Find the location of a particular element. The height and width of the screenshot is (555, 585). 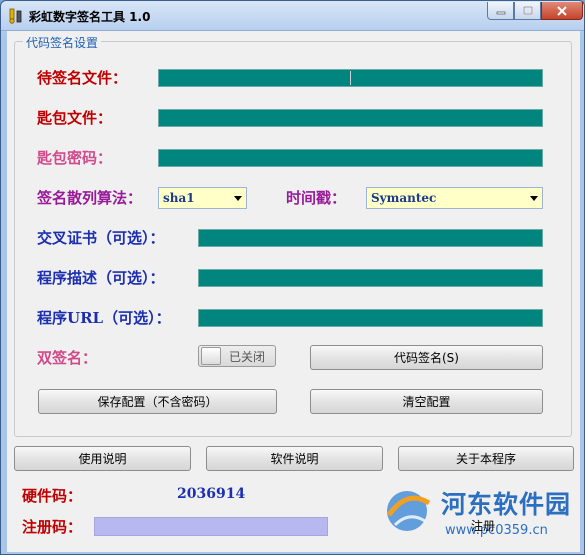

dual-sign-label: 双签名： is located at coordinates (67, 358).